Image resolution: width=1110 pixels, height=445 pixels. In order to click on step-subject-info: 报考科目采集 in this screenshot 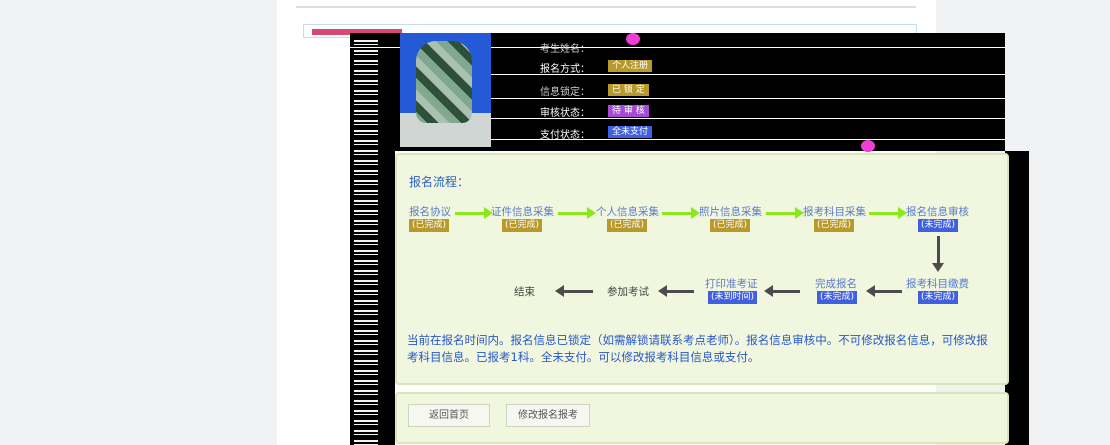, I will do `click(834, 212)`.